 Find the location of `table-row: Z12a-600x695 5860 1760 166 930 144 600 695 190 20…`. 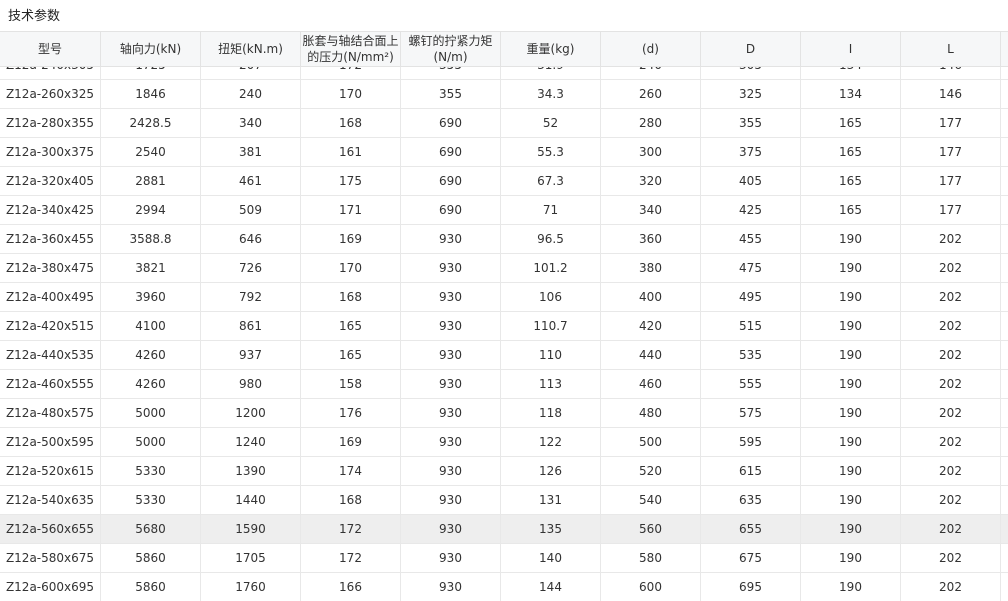

table-row: Z12a-600x695 5860 1760 166 930 144 600 695 190 20… is located at coordinates (504, 587).